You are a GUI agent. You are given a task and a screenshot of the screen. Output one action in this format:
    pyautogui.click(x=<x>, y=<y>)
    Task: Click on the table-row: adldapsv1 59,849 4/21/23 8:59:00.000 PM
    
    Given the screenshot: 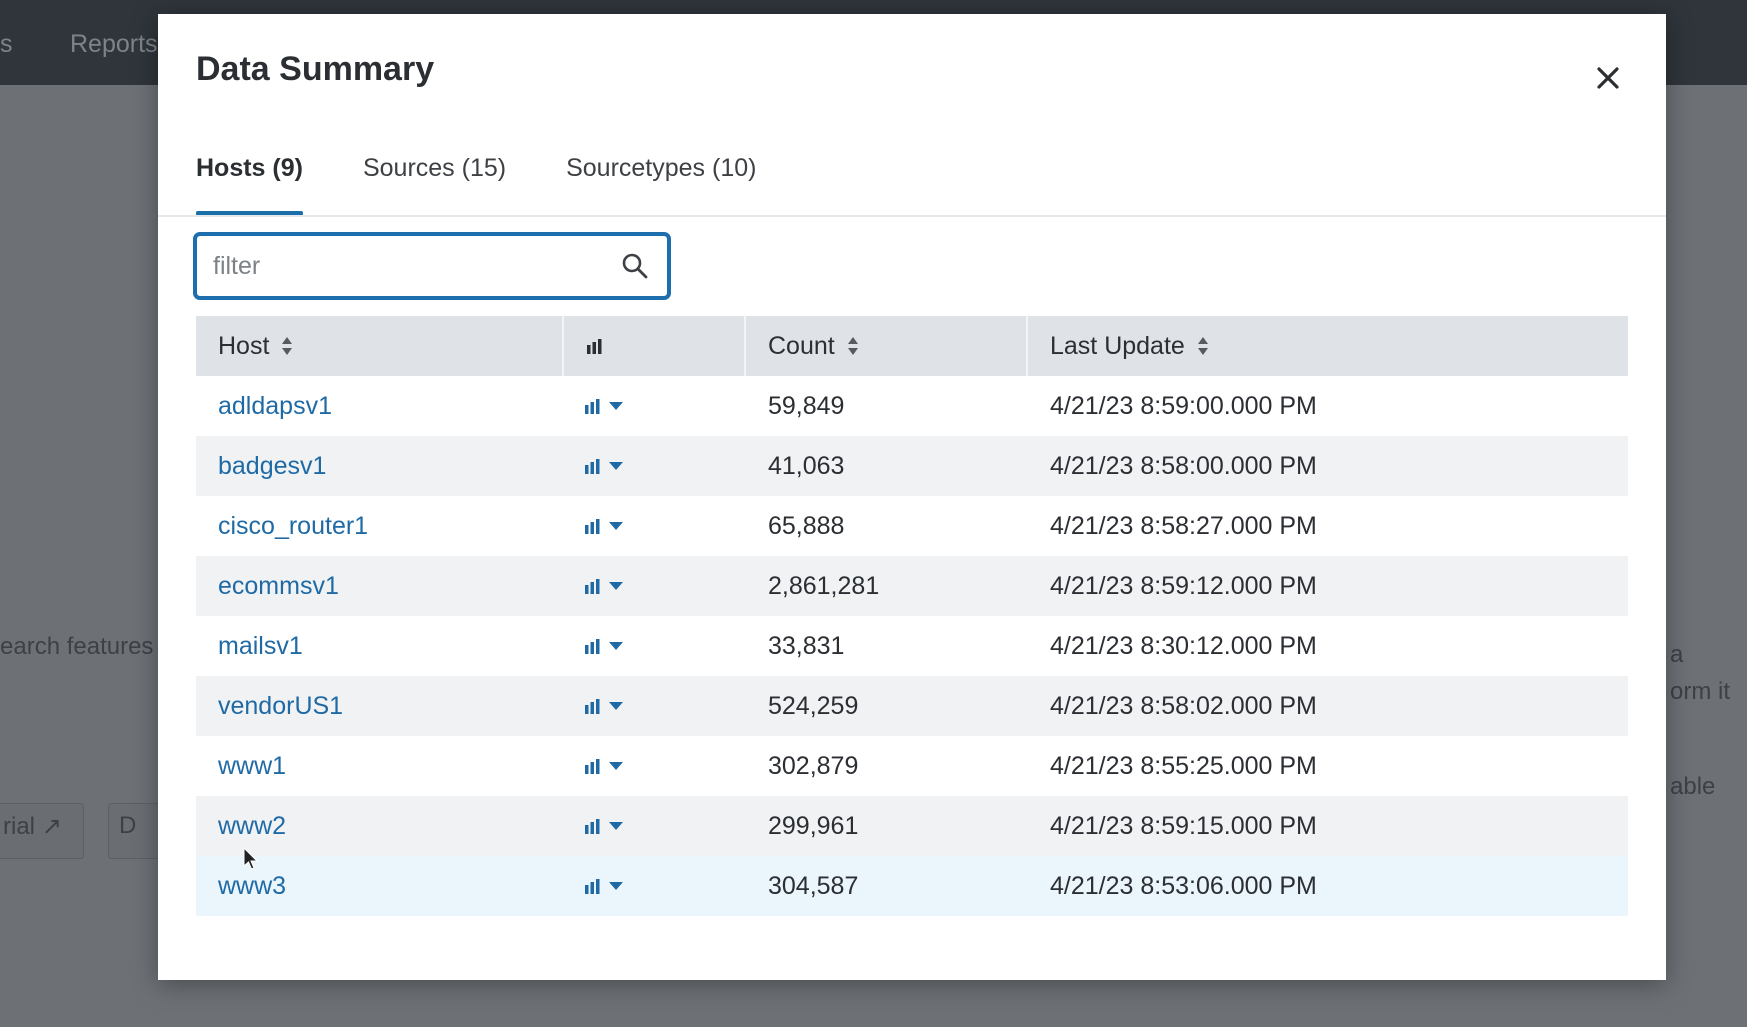 What is the action you would take?
    pyautogui.click(x=912, y=406)
    